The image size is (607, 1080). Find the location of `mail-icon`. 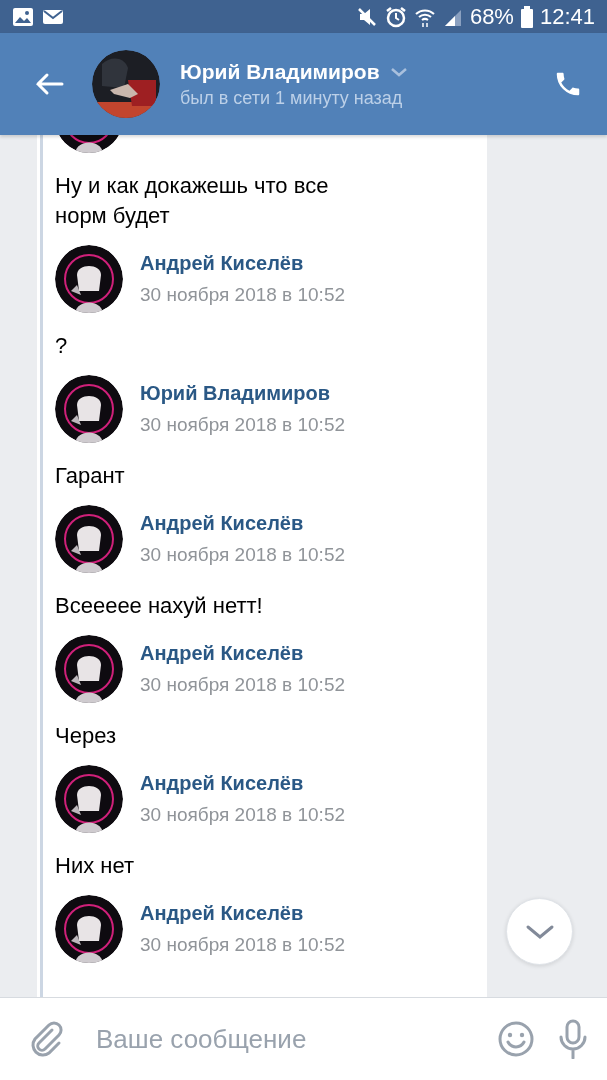

mail-icon is located at coordinates (53, 16).